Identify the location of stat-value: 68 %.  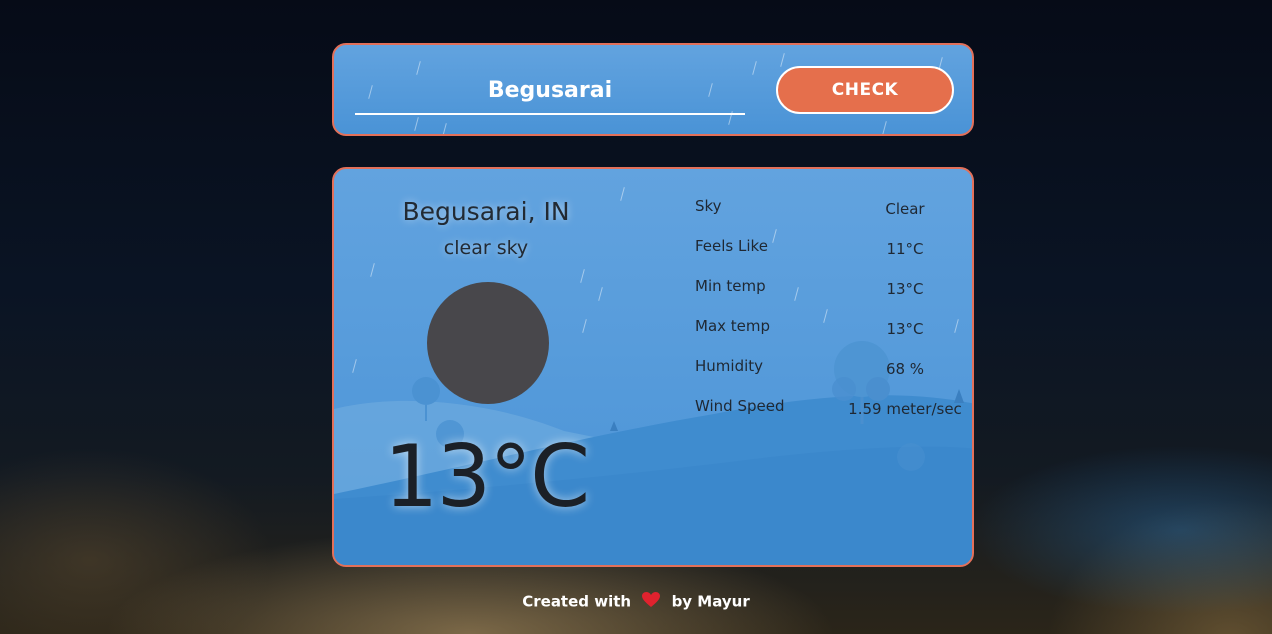
(905, 369).